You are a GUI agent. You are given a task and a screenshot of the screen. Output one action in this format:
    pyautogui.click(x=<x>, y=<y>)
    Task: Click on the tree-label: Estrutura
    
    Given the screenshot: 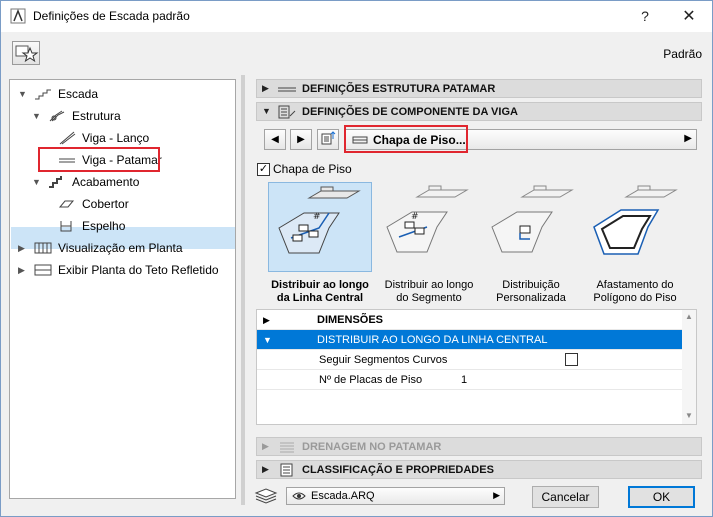 What is the action you would take?
    pyautogui.click(x=96, y=116)
    